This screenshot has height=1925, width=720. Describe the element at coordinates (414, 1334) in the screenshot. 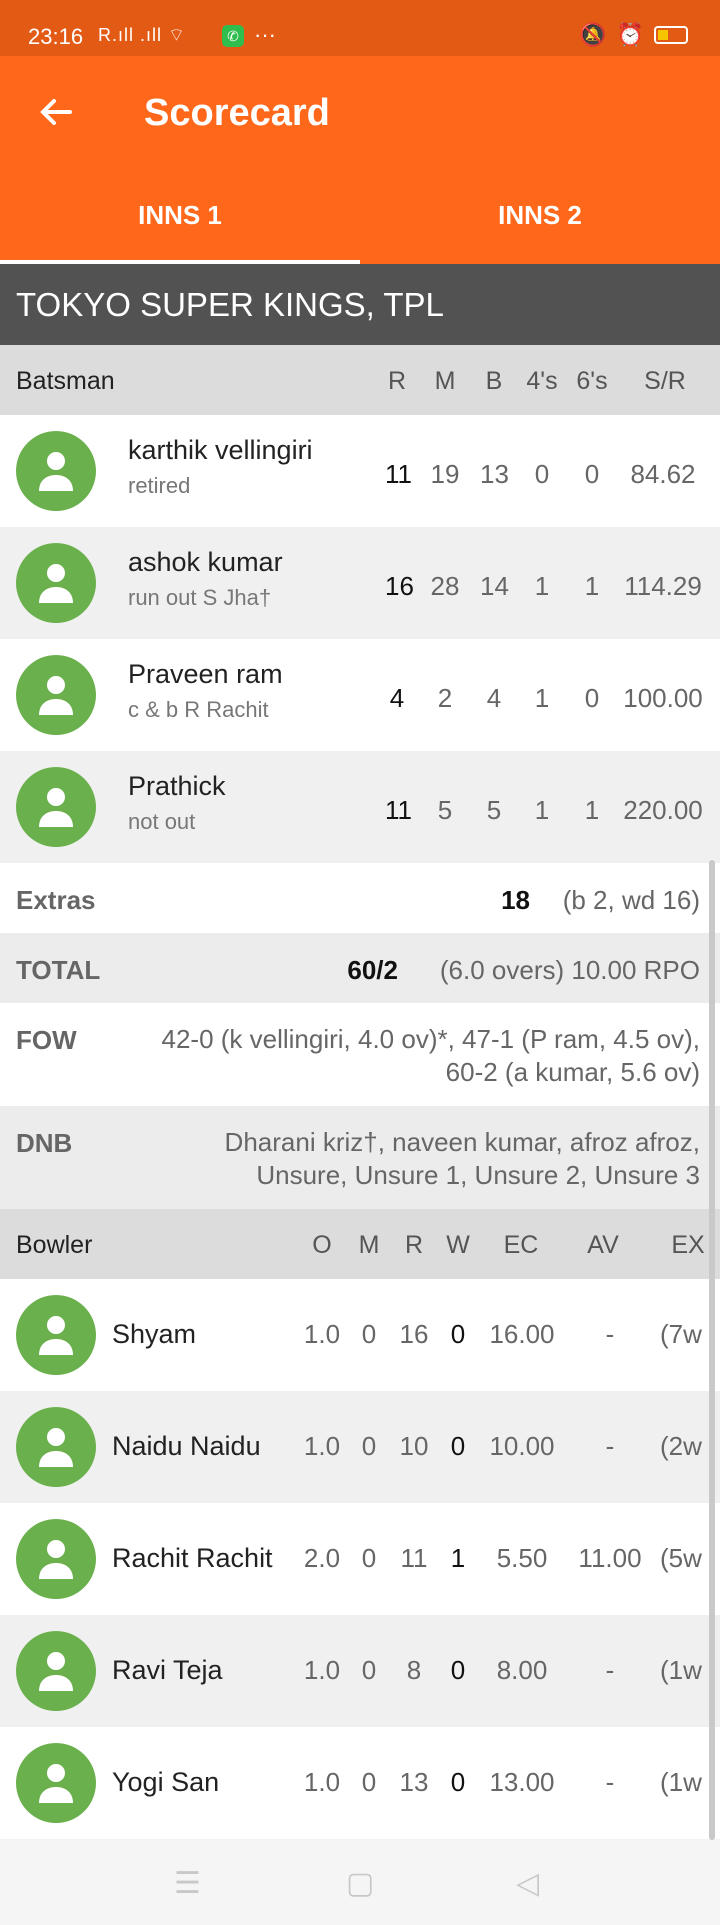

I see `bowler-r: 16` at that location.